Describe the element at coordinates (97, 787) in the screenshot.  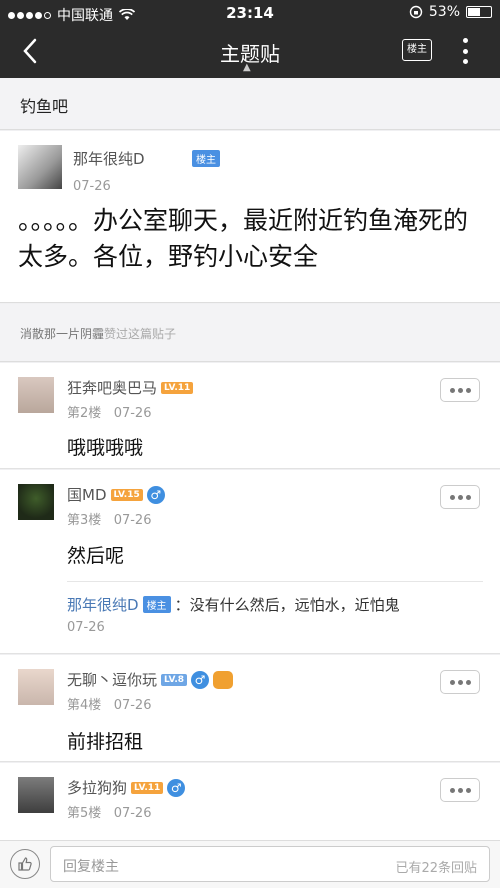
I see `floor-username: 多拉狗狗` at that location.